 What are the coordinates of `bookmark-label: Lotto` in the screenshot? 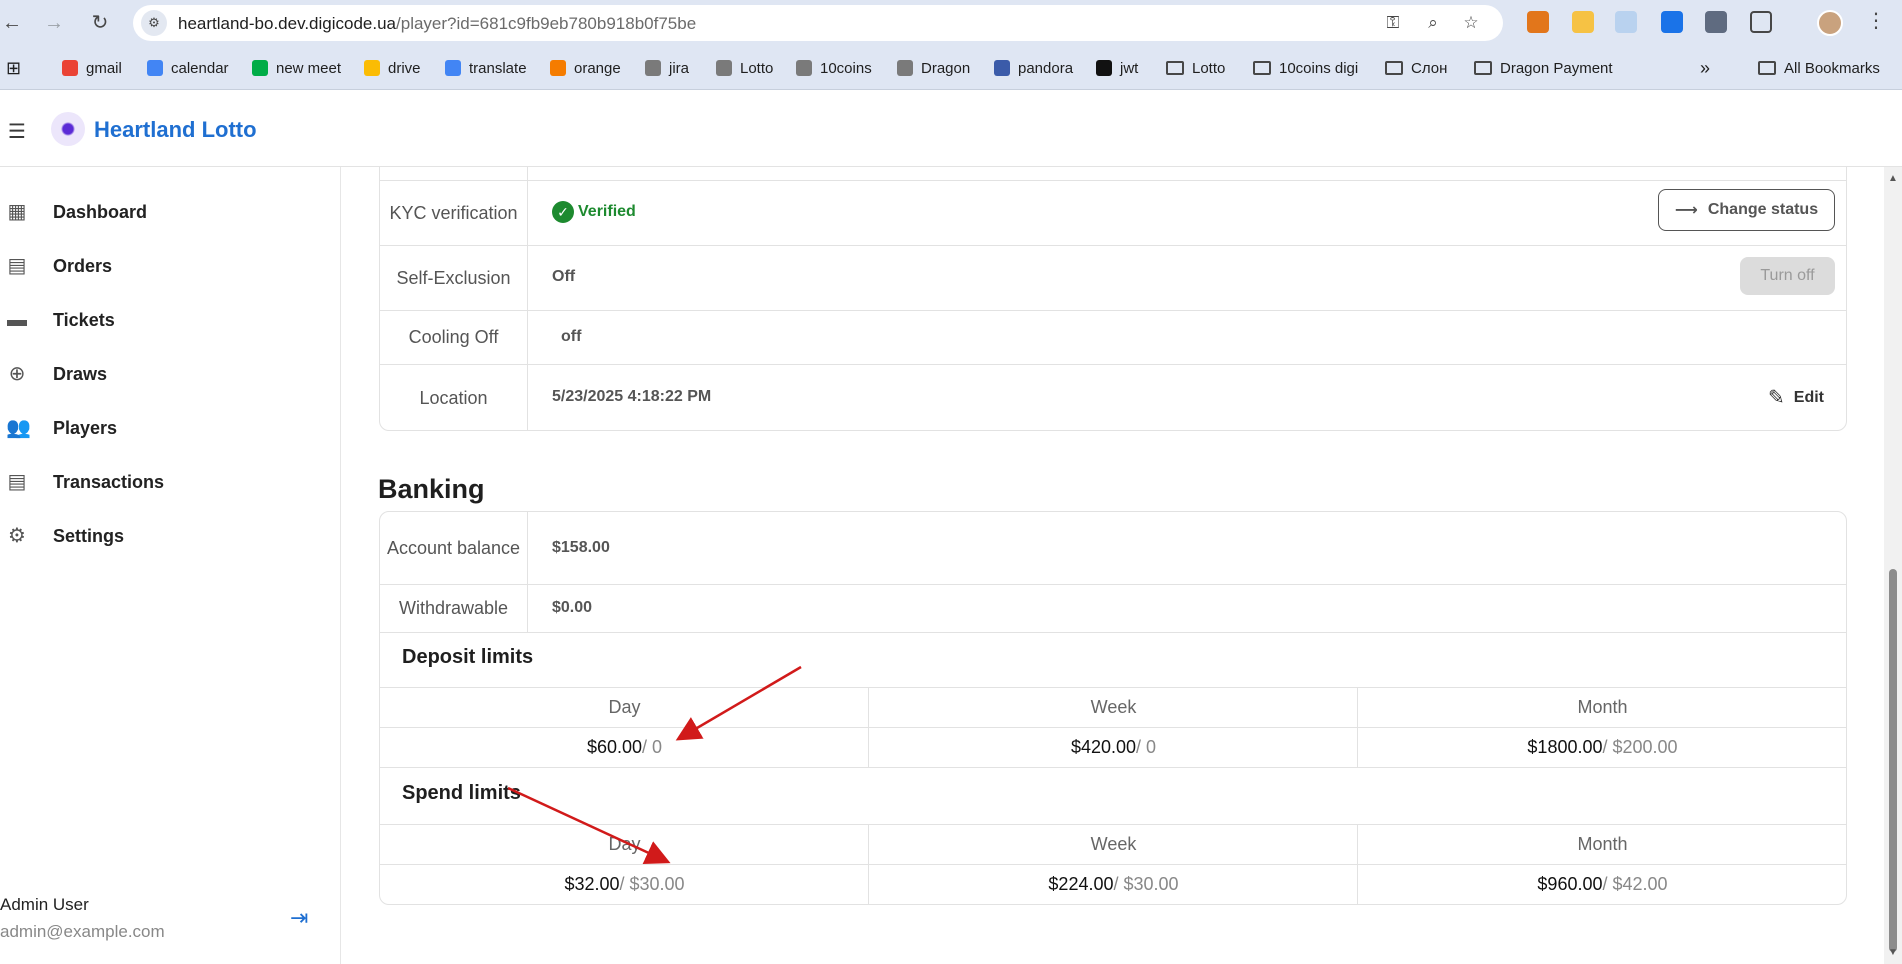 It's located at (757, 68).